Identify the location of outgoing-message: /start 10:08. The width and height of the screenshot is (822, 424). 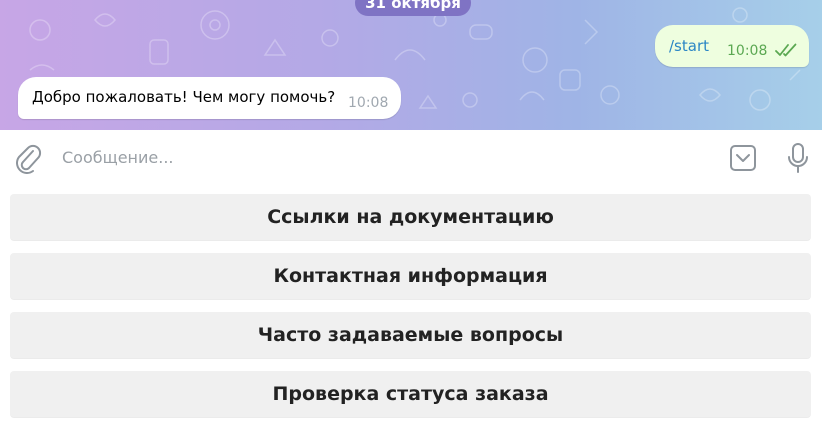
(732, 46).